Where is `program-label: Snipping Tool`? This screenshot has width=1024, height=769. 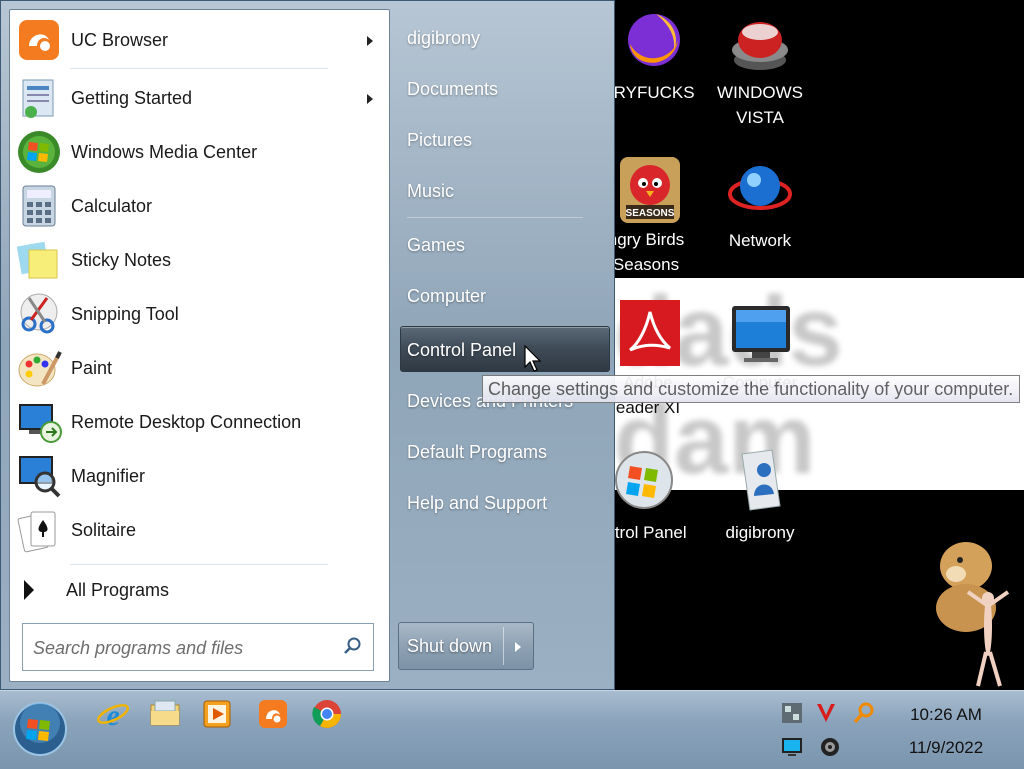 program-label: Snipping Tool is located at coordinates (125, 313).